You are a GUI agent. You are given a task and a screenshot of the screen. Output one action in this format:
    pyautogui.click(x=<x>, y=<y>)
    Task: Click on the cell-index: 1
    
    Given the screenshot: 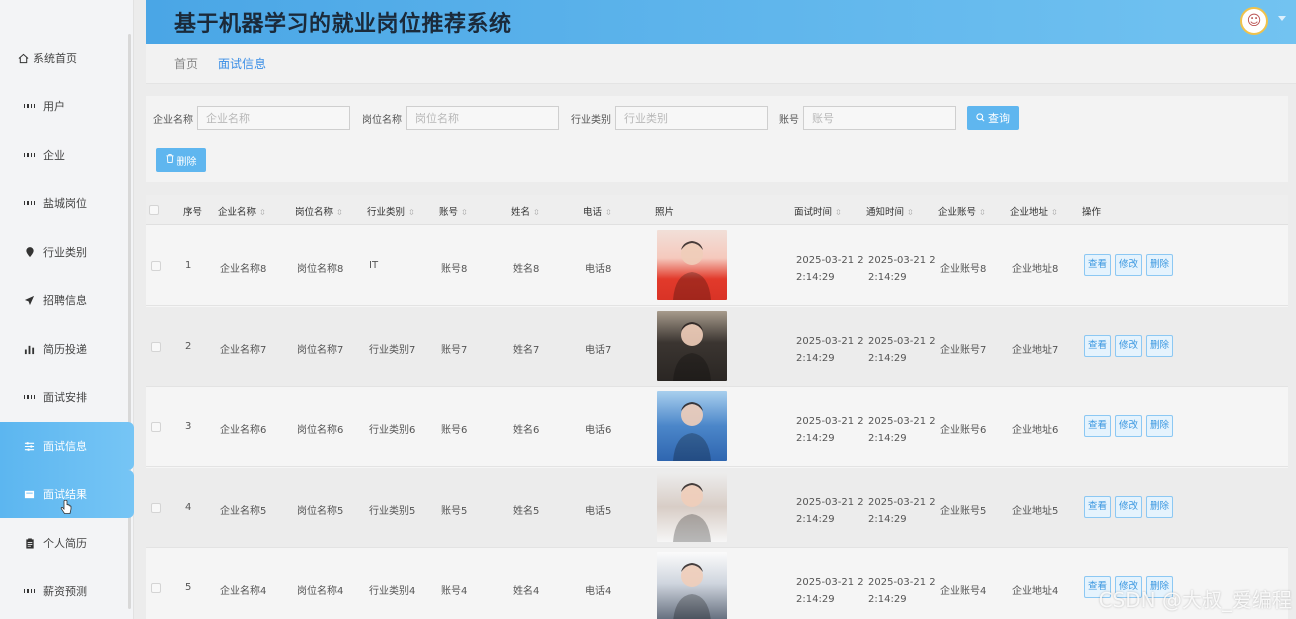 What is the action you would take?
    pyautogui.click(x=188, y=265)
    